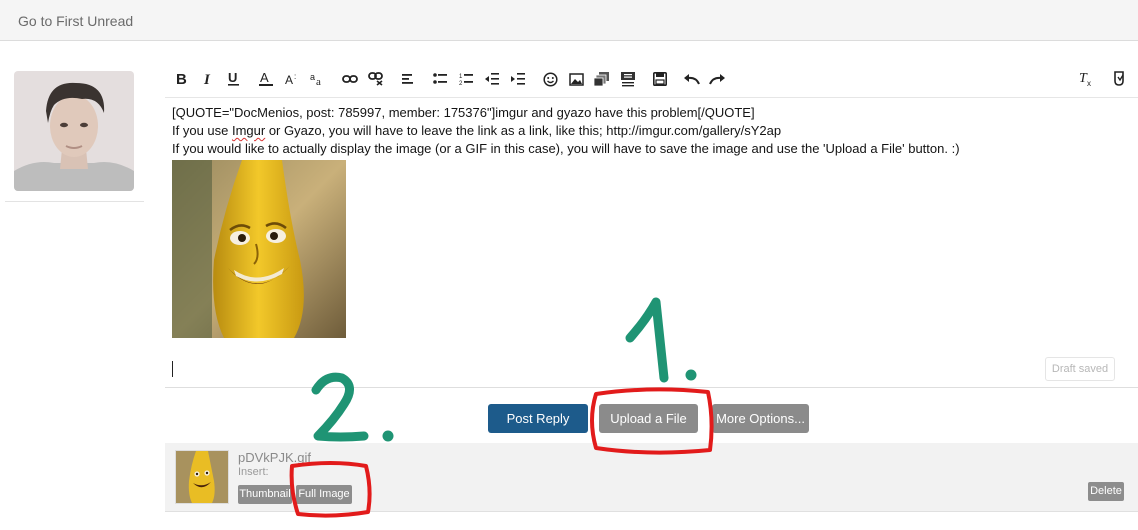  I want to click on insert-label: Insert:, so click(253, 472).